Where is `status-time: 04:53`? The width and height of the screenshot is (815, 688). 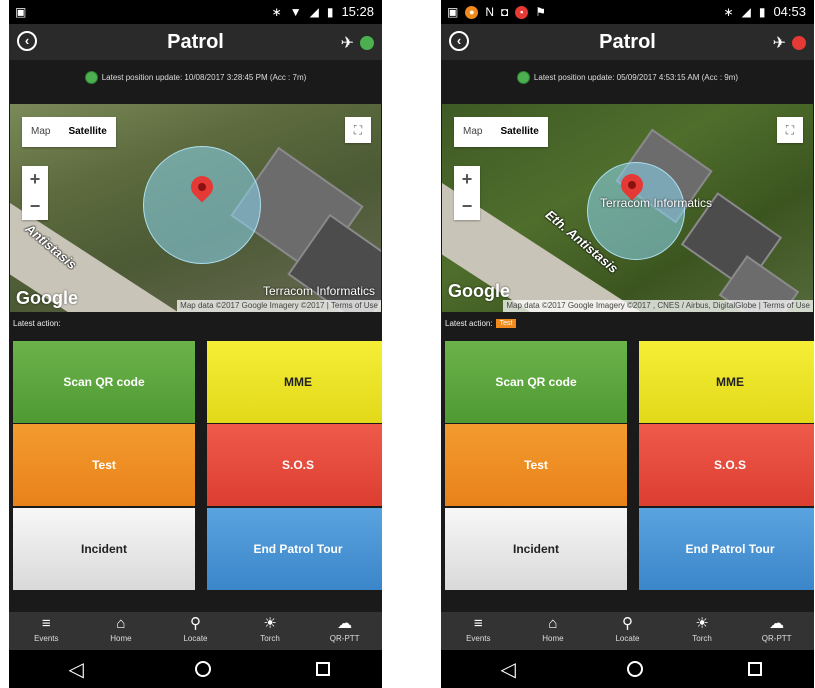 status-time: 04:53 is located at coordinates (789, 11).